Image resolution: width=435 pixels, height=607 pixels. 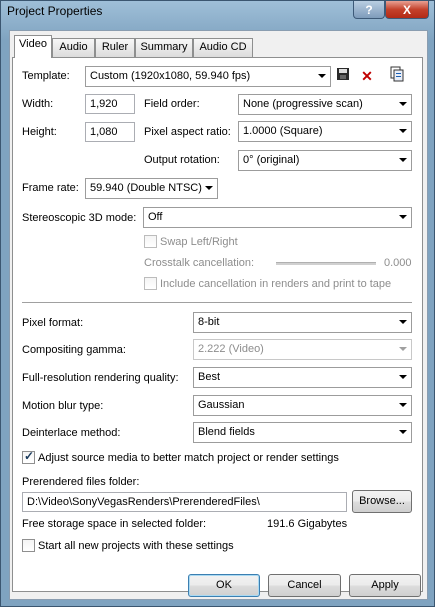 What do you see at coordinates (170, 76) in the screenshot?
I see `template-value: Custom (1920x1080, 59.940 fps)` at bounding box center [170, 76].